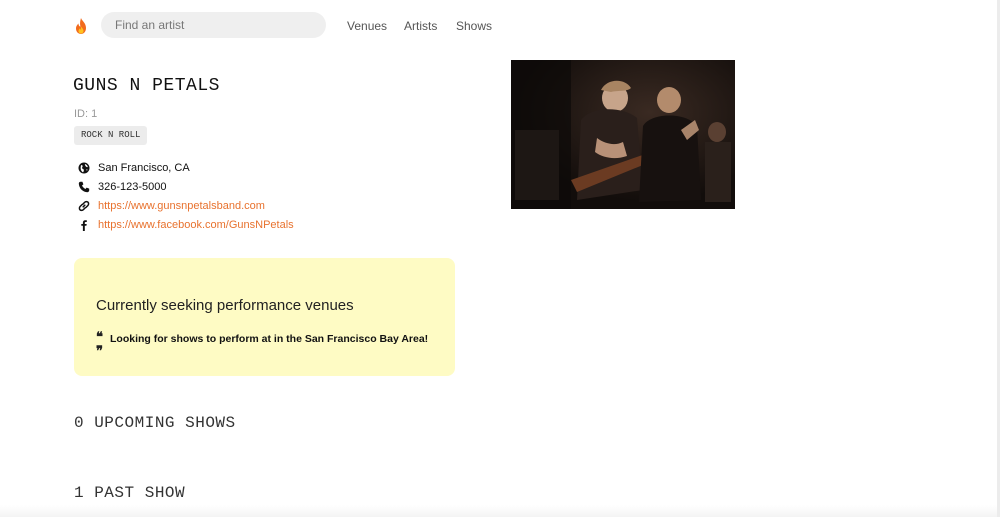  I want to click on artist-photo, so click(623, 134).